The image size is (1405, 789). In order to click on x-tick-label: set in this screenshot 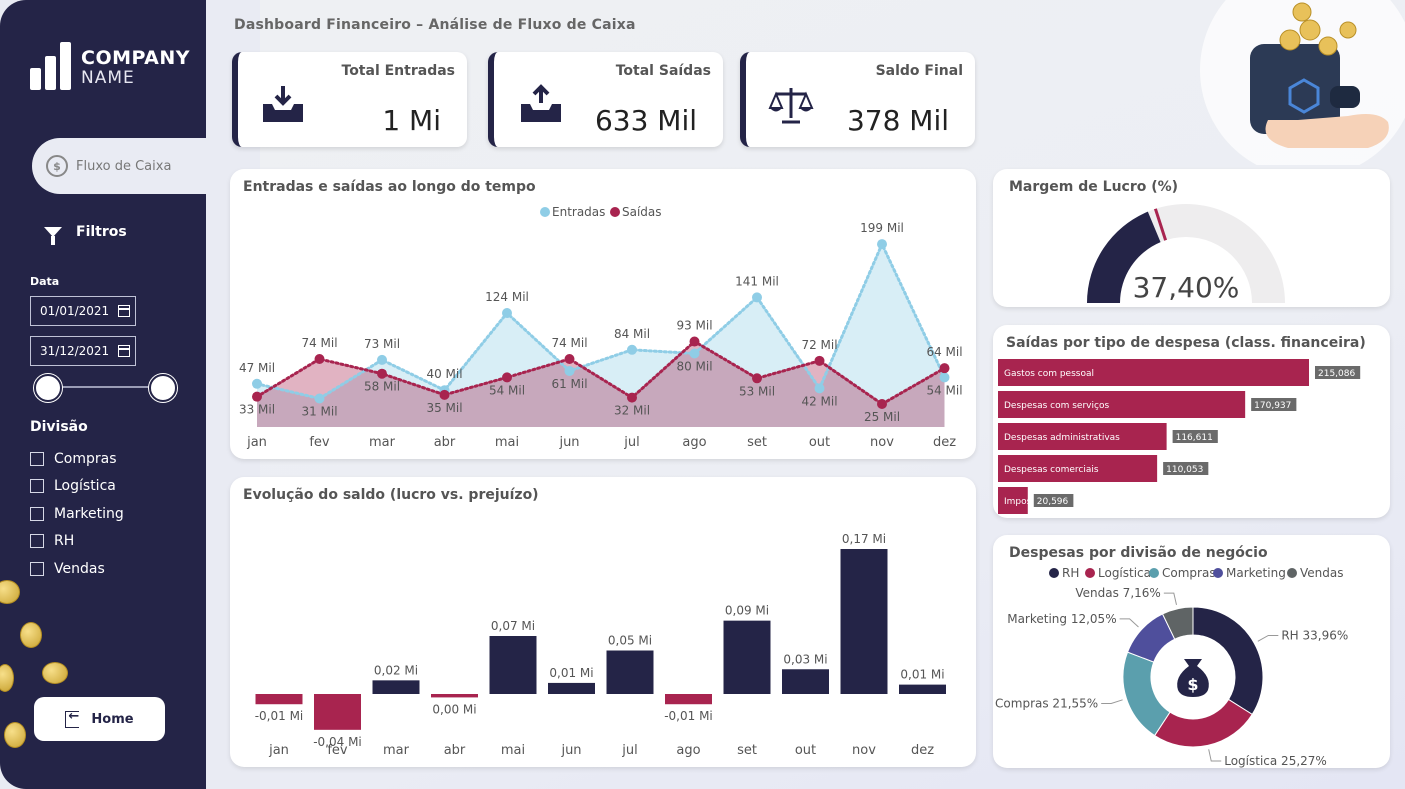, I will do `click(747, 750)`.